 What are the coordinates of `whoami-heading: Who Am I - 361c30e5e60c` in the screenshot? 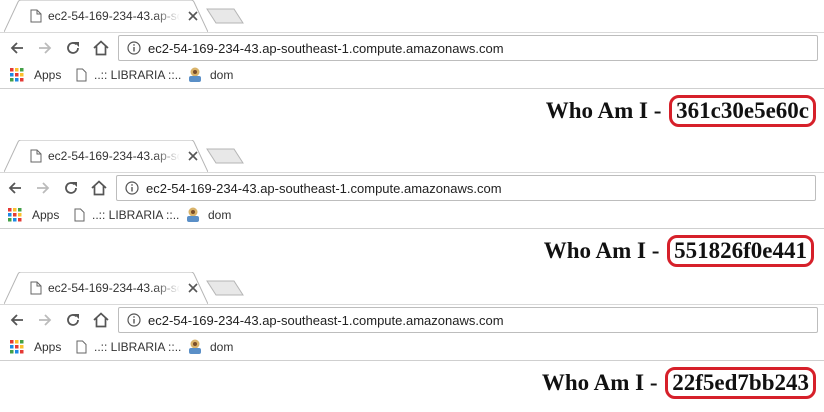 It's located at (681, 111).